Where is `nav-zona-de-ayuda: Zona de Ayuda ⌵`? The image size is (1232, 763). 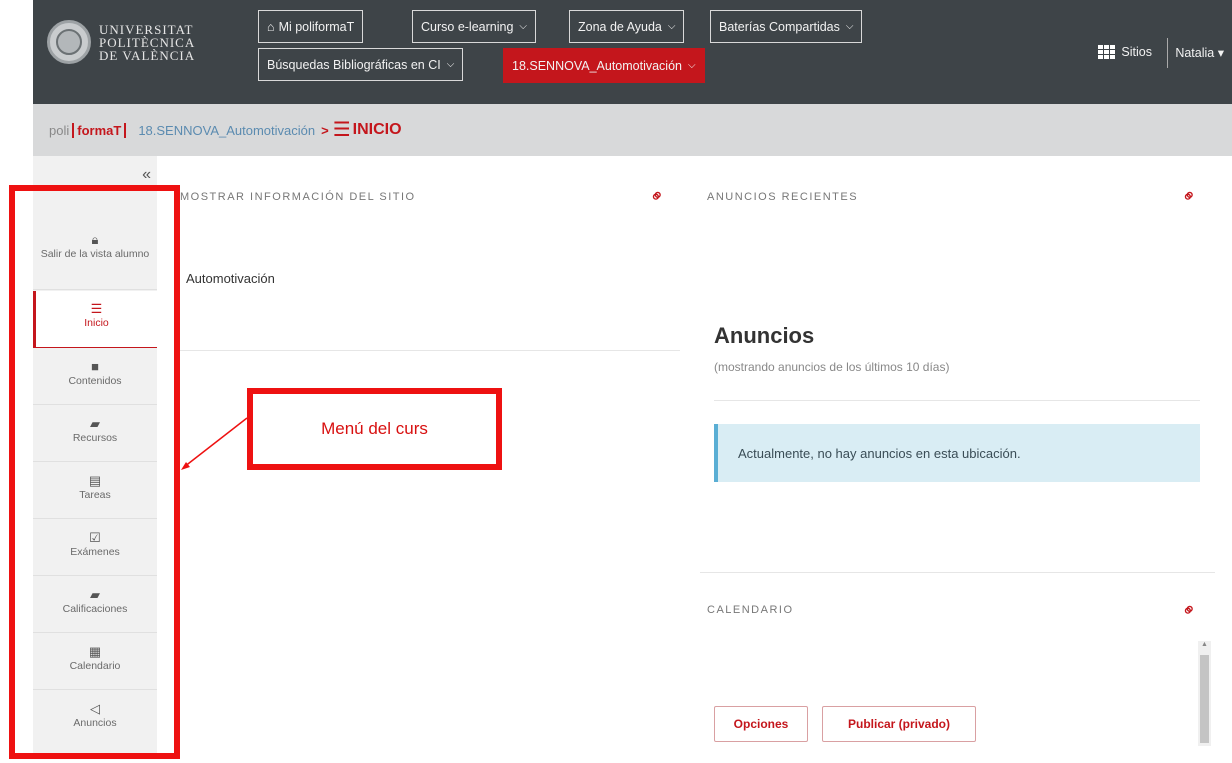 nav-zona-de-ayuda: Zona de Ayuda ⌵ is located at coordinates (627, 26).